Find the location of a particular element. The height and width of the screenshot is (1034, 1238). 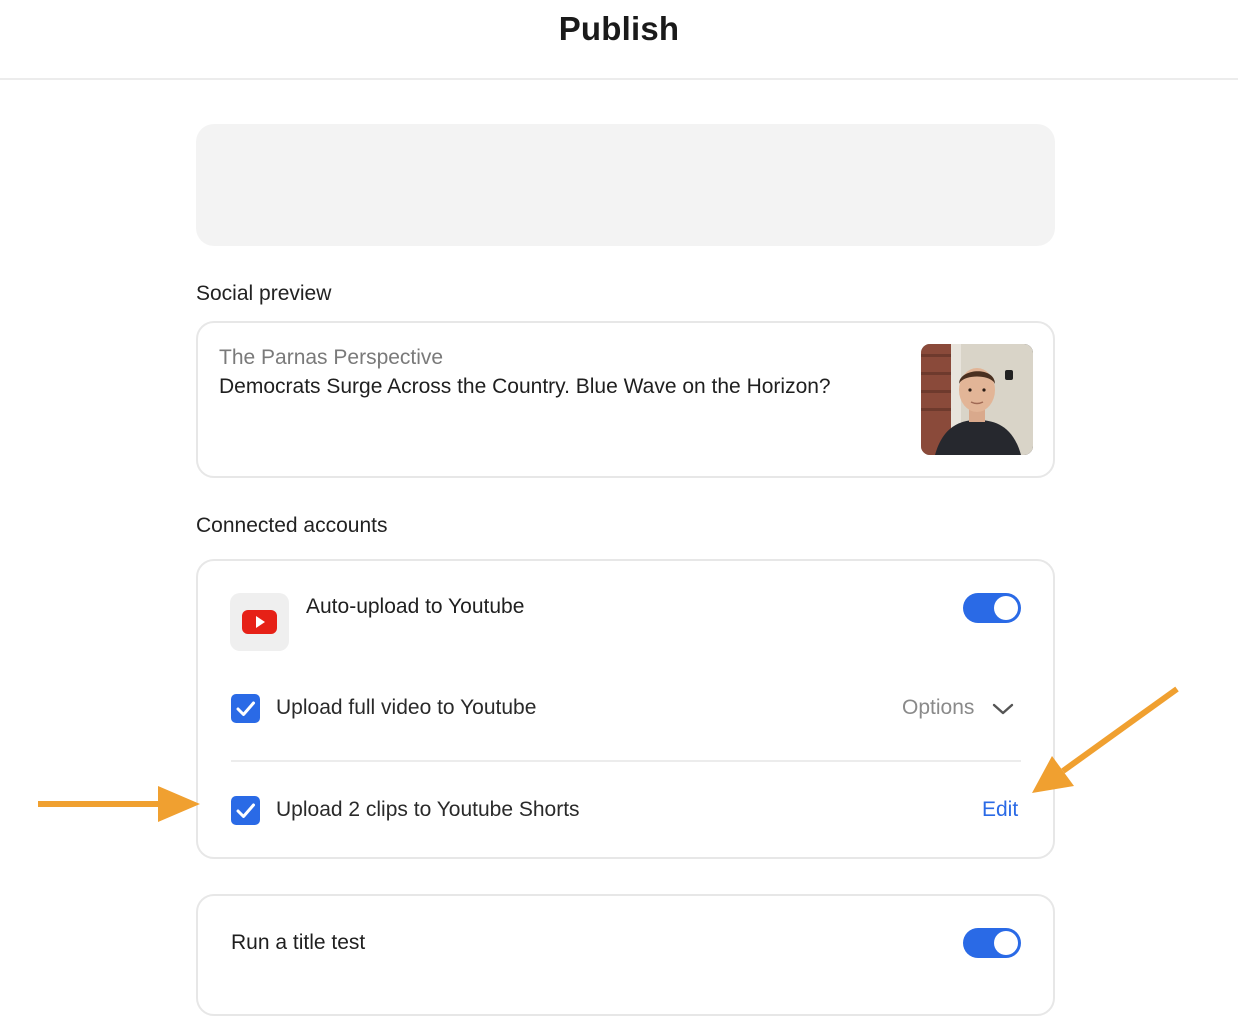

page-header: Publish is located at coordinates (619, 40).